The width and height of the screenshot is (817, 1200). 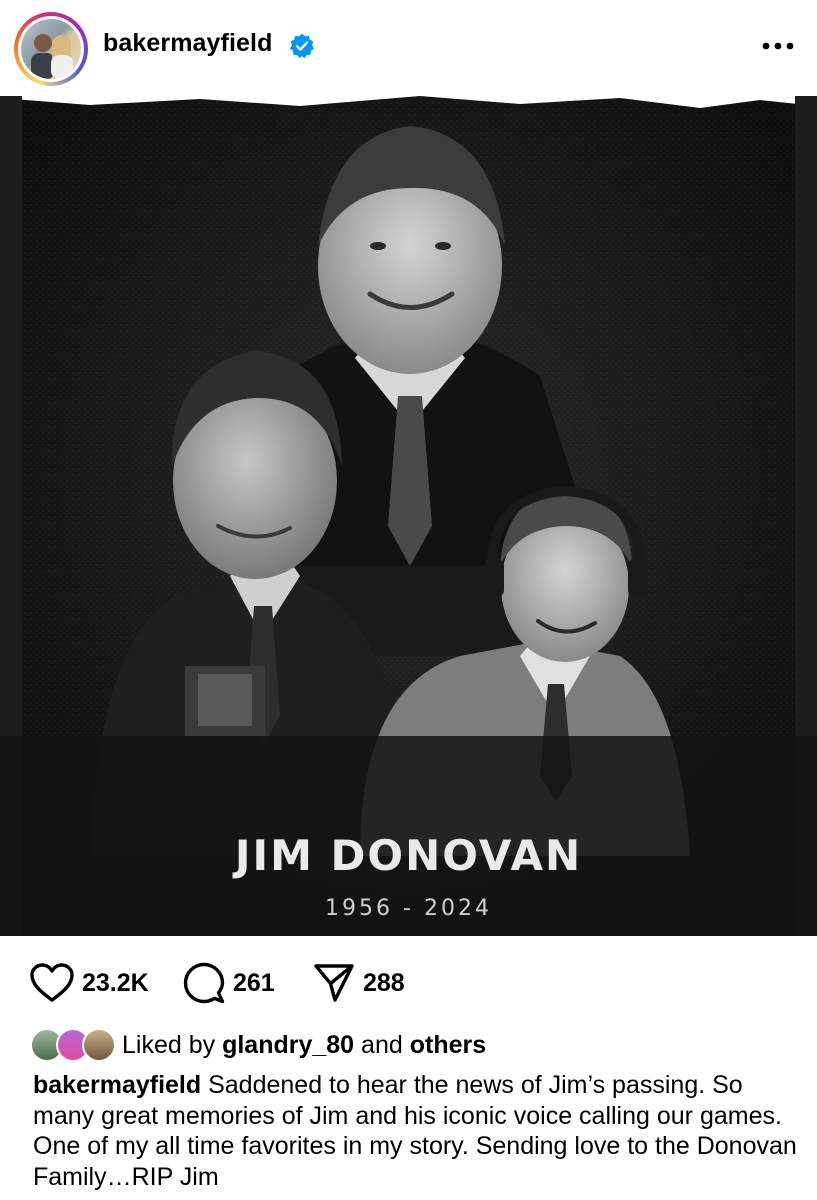 I want to click on comment-bubble-icon, so click(x=204, y=983).